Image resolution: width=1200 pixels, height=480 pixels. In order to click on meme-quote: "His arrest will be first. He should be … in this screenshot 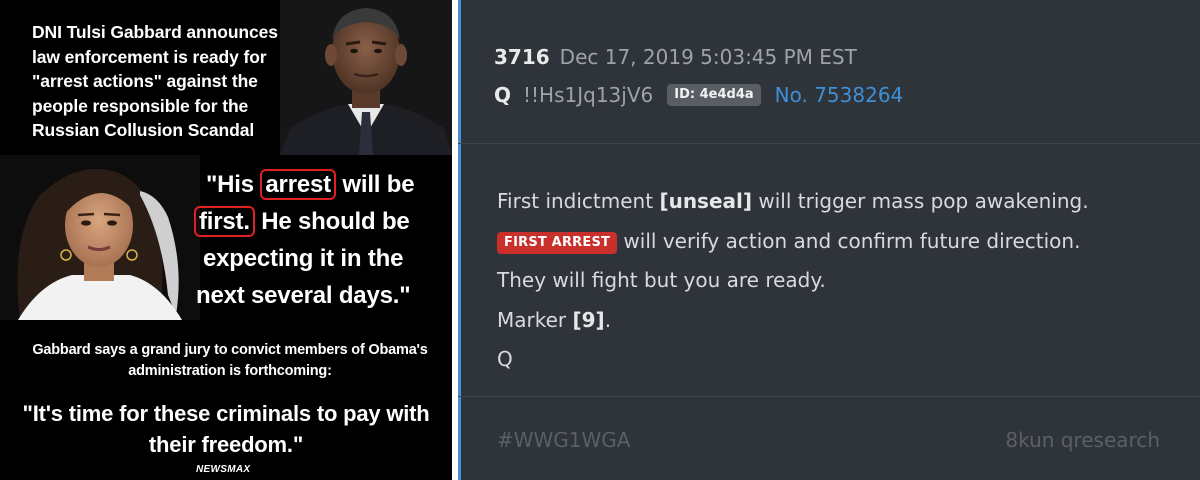, I will do `click(319, 240)`.